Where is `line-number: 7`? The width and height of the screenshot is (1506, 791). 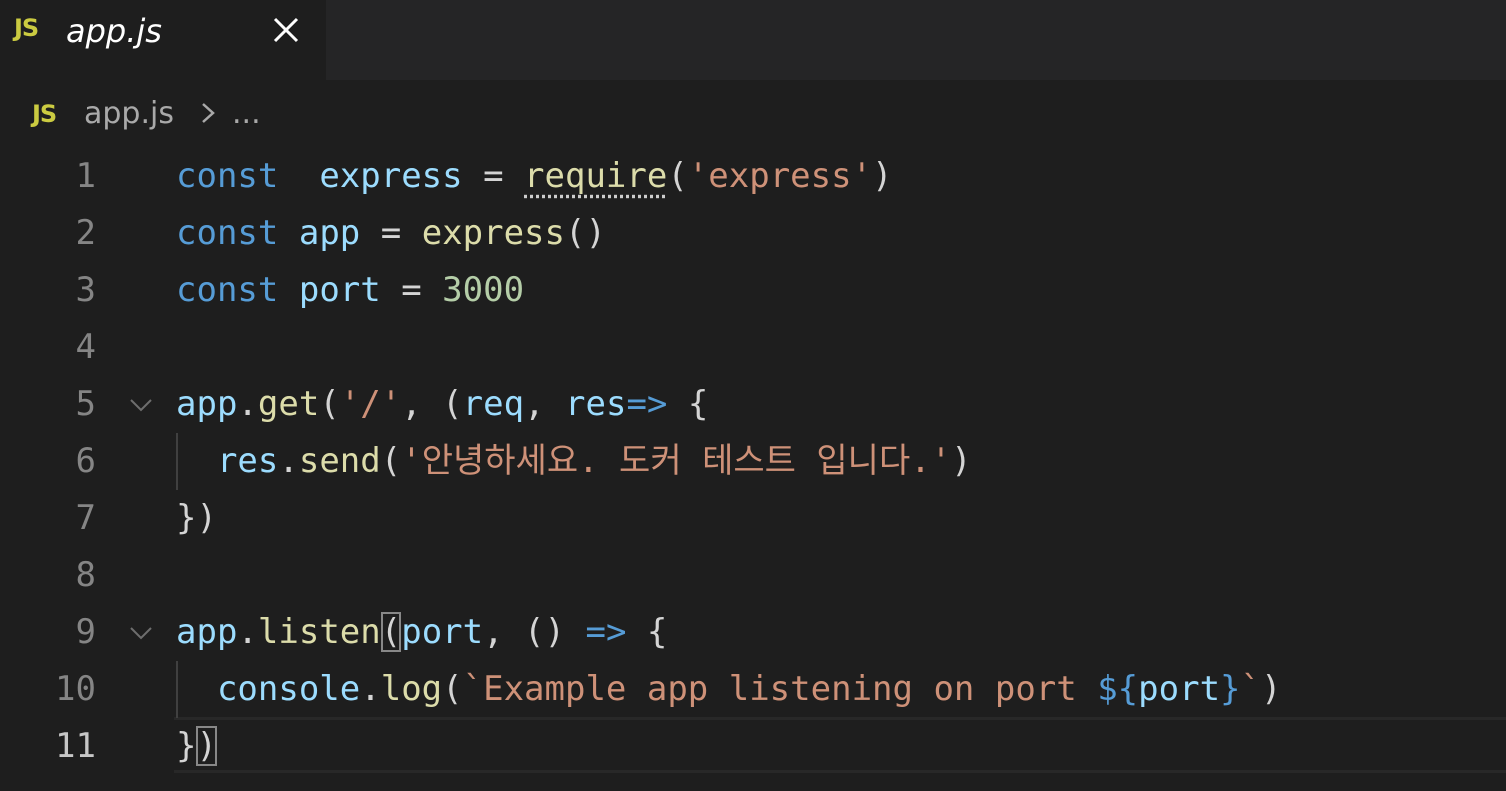
line-number: 7 is located at coordinates (85, 518).